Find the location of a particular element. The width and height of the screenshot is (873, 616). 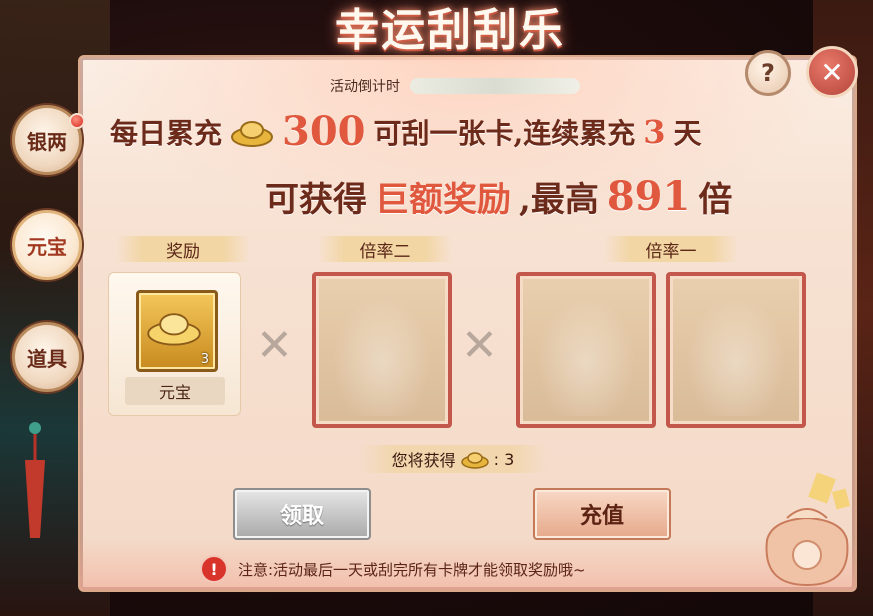

tab-items-label: 道具 is located at coordinates (47, 358).